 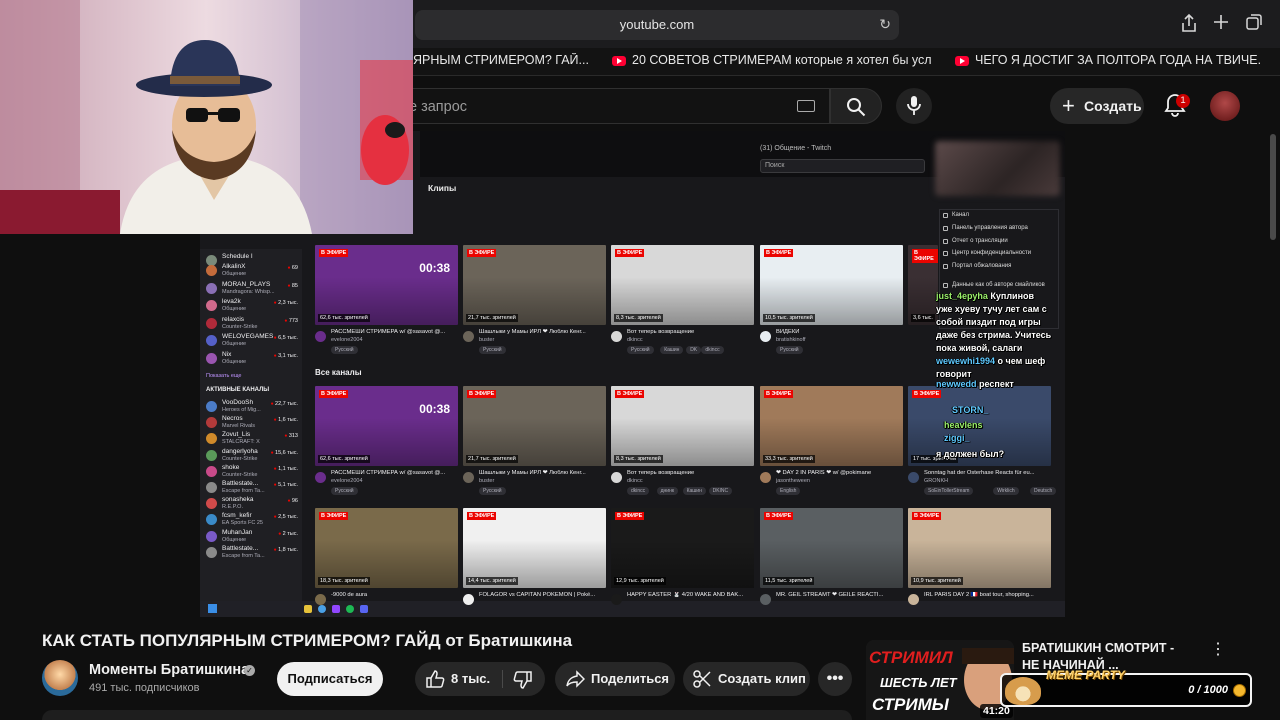 I want to click on stream-tag: Deutsch, so click(x=1043, y=491).